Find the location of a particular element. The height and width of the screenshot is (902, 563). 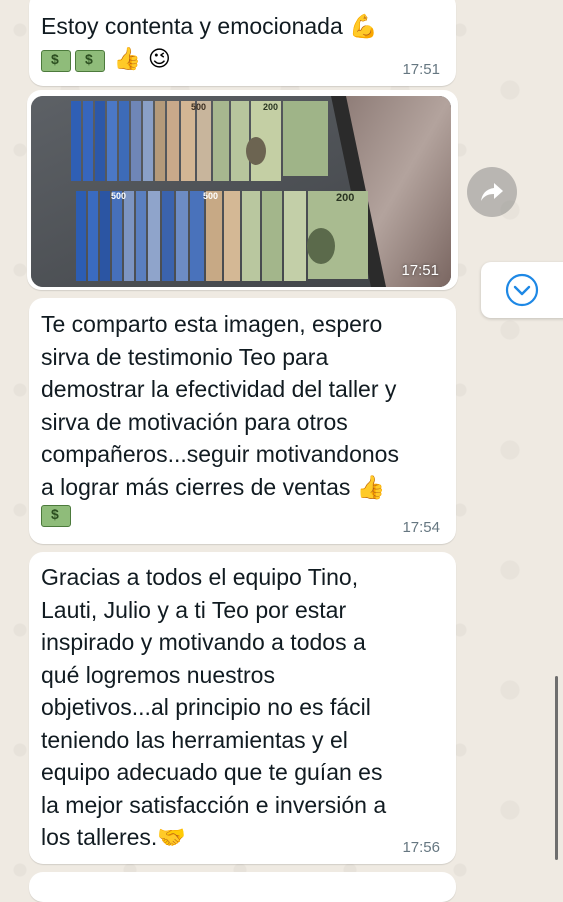

image-time: 17:51 is located at coordinates (420, 270).